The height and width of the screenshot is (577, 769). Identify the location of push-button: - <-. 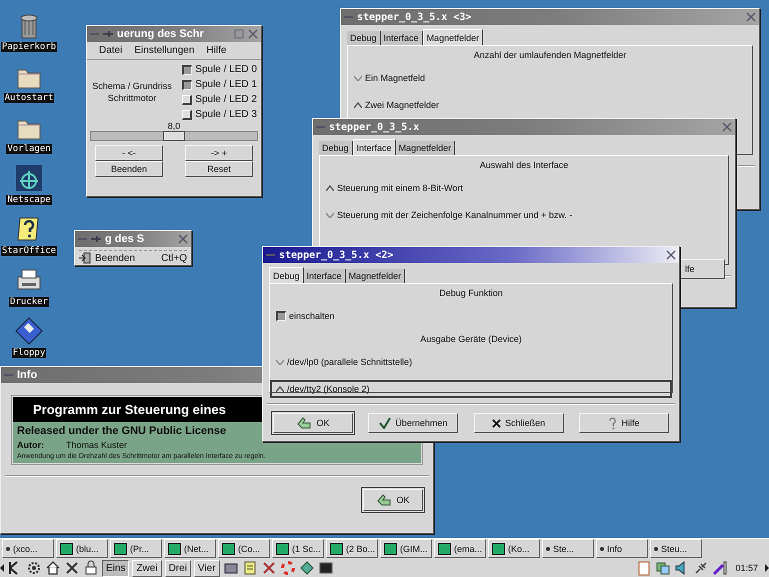
(129, 153).